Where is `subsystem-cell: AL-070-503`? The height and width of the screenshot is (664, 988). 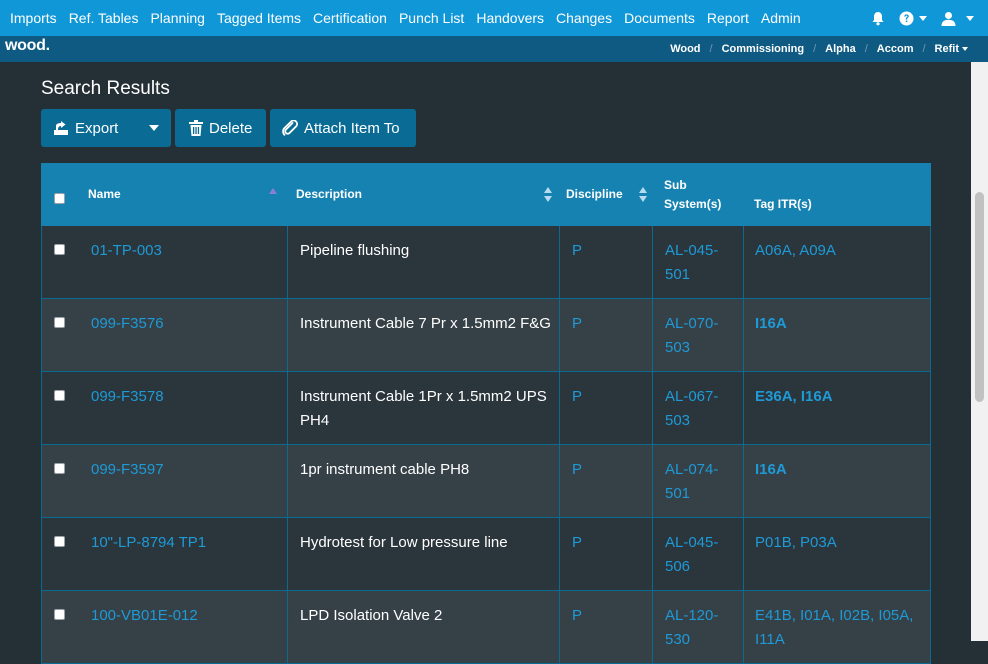 subsystem-cell: AL-070-503 is located at coordinates (697, 335).